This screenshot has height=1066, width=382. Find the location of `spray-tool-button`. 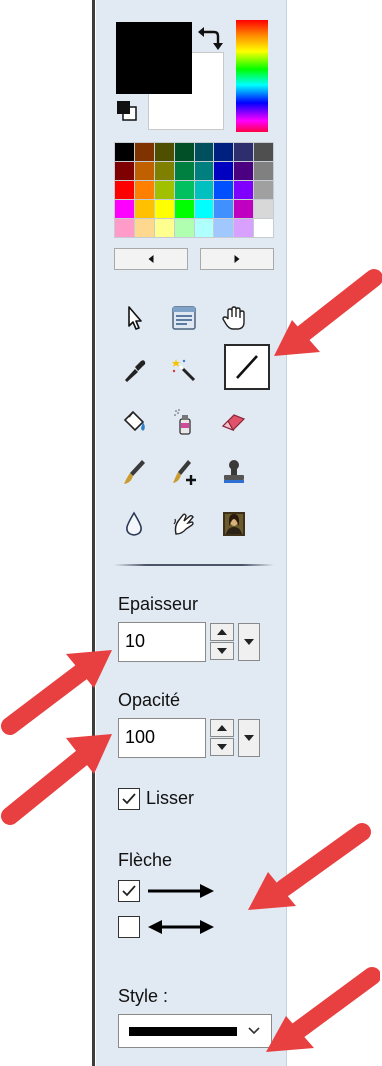

spray-tool-button is located at coordinates (184, 422).